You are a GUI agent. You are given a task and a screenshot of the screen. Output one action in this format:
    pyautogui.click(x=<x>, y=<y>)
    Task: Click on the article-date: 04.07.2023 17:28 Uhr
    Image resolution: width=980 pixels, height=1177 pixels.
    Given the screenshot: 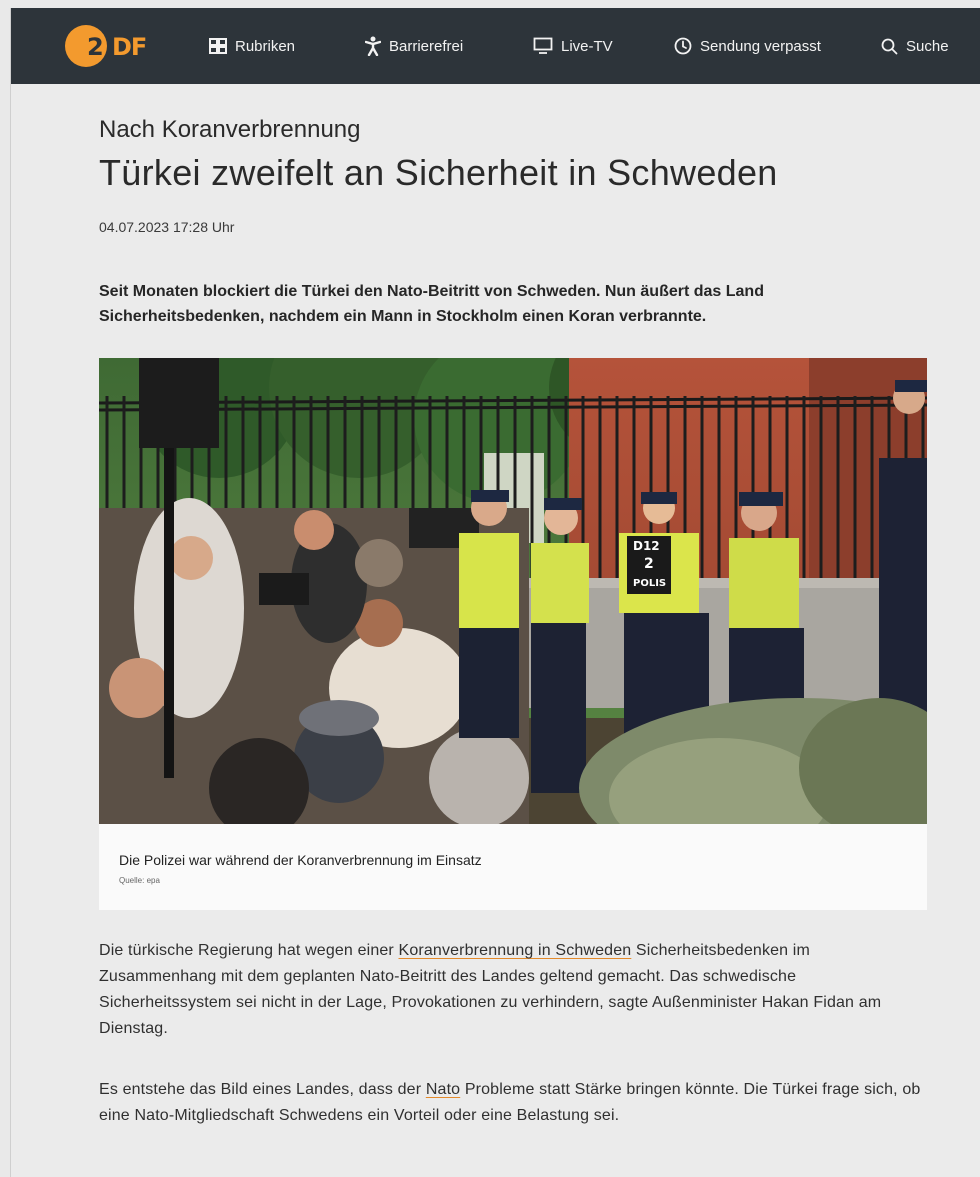 What is the action you would take?
    pyautogui.click(x=167, y=227)
    